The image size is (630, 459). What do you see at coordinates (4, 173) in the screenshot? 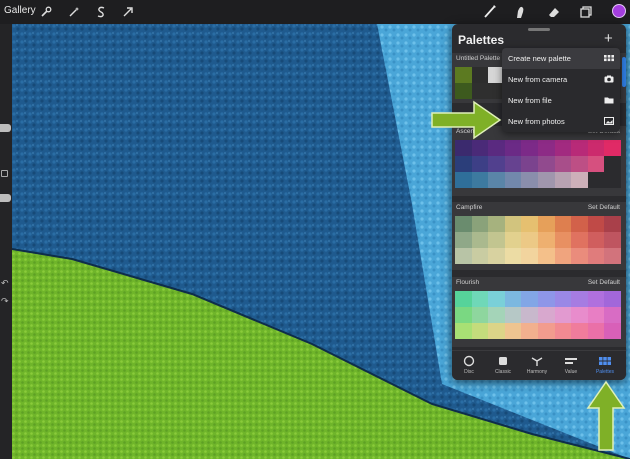
I see `modify-button` at bounding box center [4, 173].